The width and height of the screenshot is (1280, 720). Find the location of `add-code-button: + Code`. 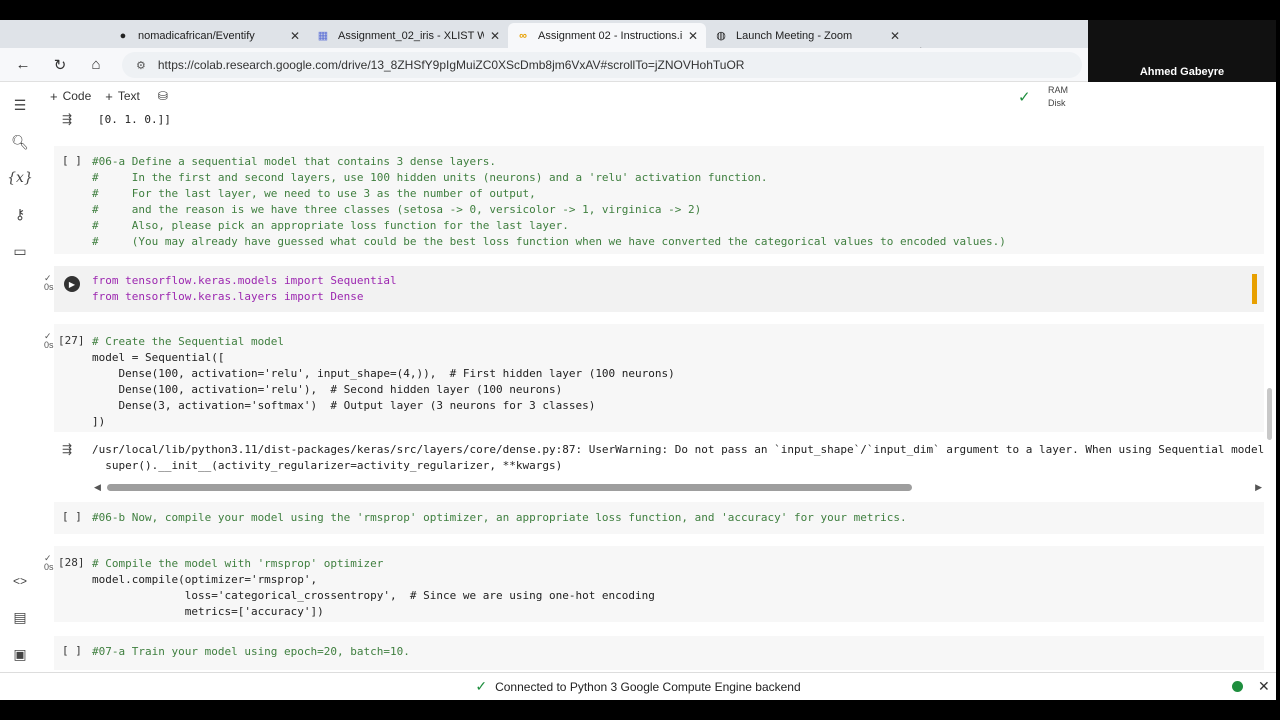

add-code-button: + Code is located at coordinates (70, 96).